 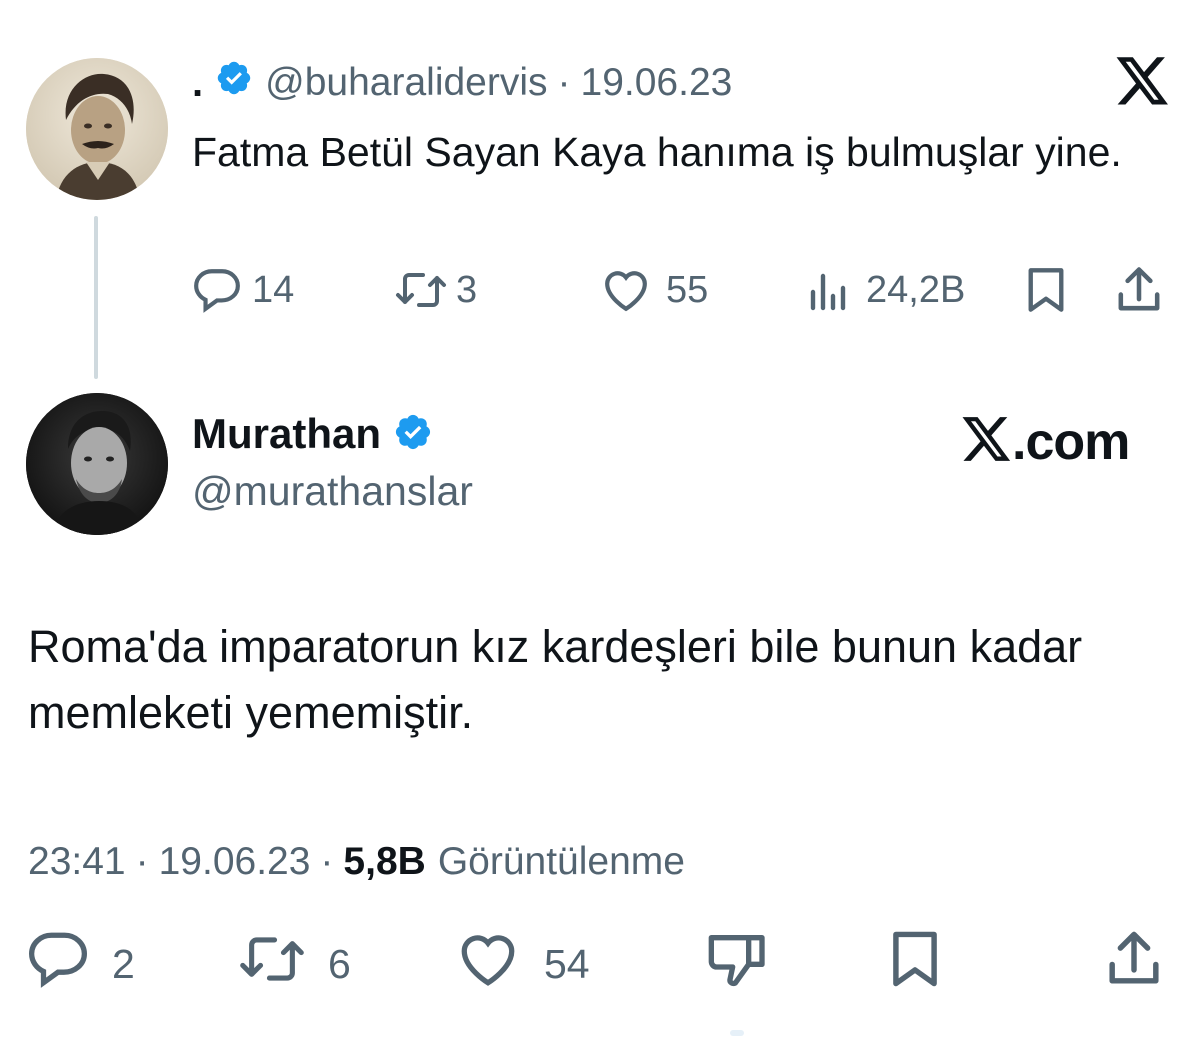 I want to click on main-views-count: 5,8B, so click(x=384, y=861).